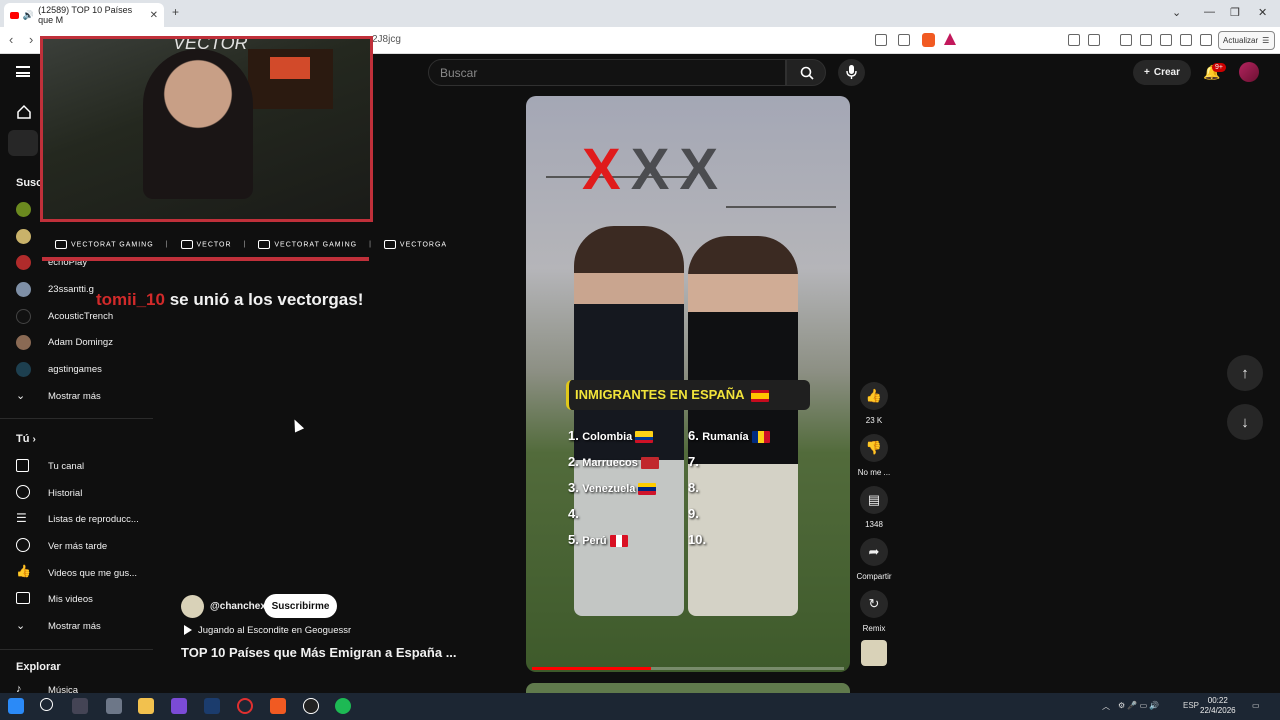 The width and height of the screenshot is (1280, 720). Describe the element at coordinates (179, 706) in the screenshot. I see `discord-icon` at that location.